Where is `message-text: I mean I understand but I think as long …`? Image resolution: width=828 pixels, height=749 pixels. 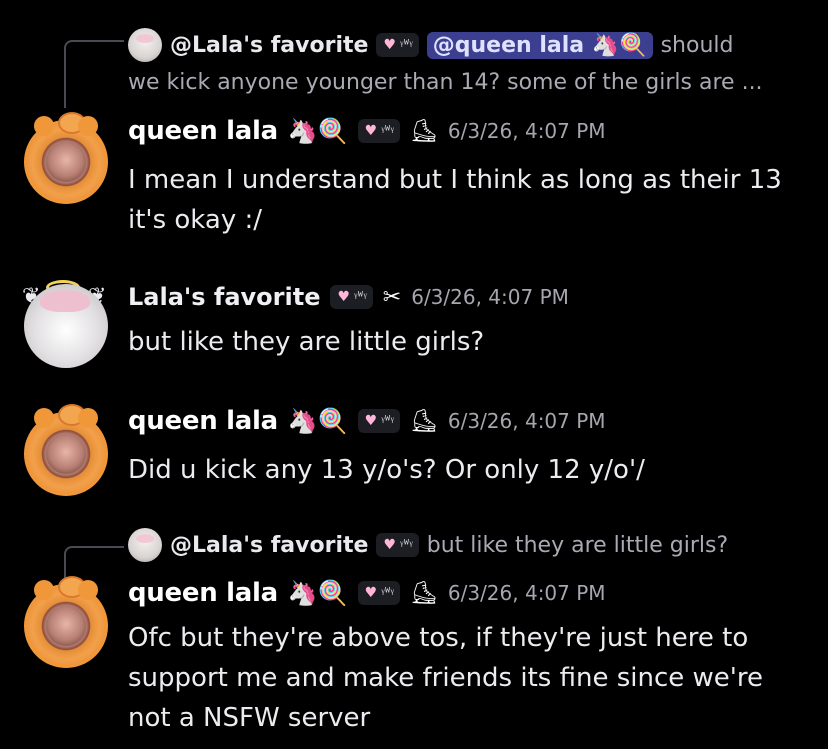
message-text: I mean I understand but I think as long … is located at coordinates (455, 200).